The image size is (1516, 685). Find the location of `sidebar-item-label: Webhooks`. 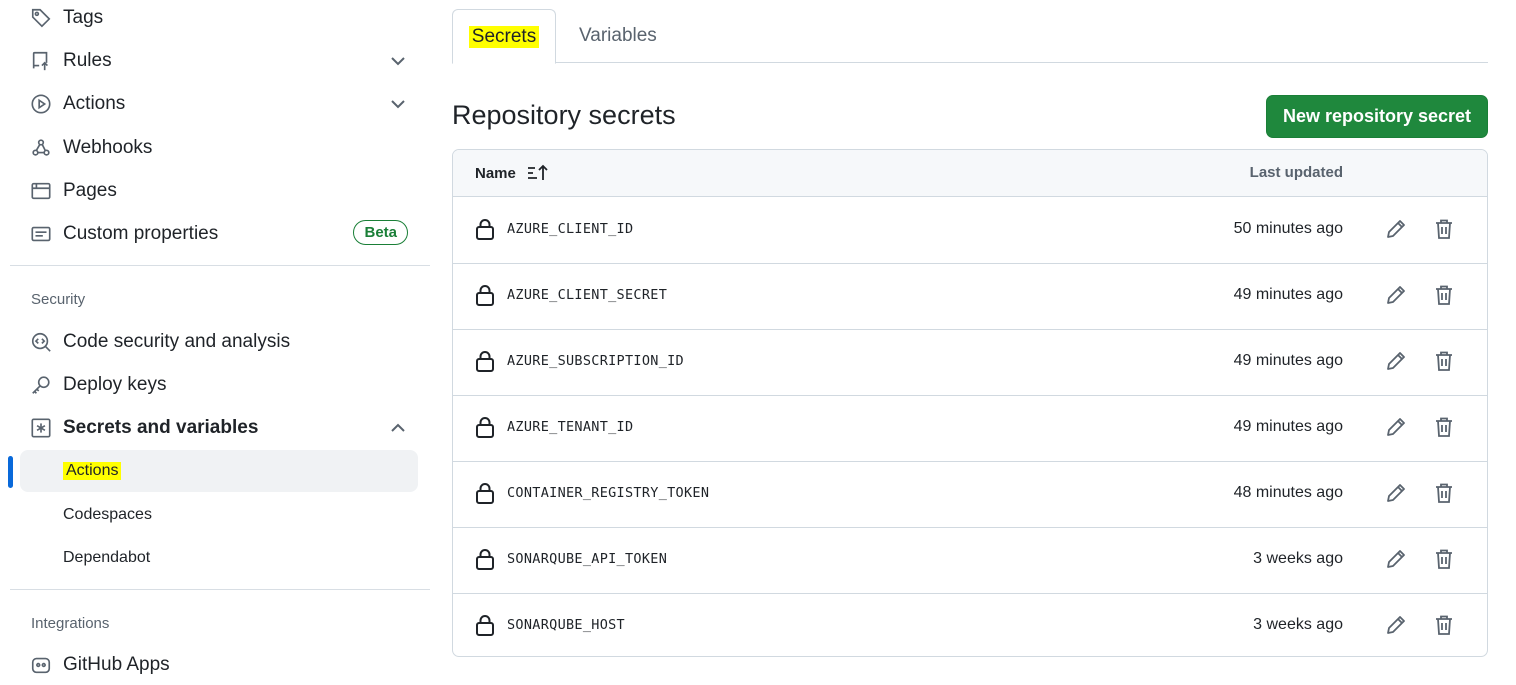

sidebar-item-label: Webhooks is located at coordinates (108, 147).